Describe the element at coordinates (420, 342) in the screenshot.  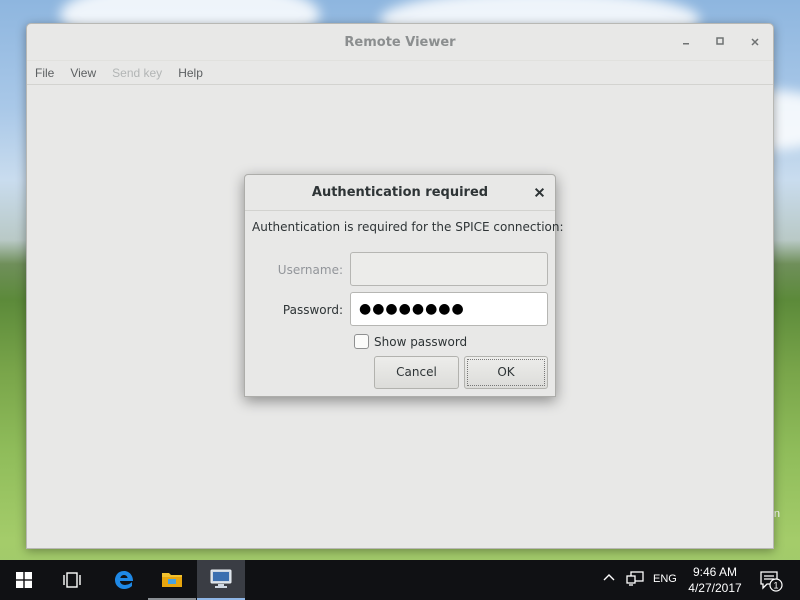
I see `show-password-label: Show password` at that location.